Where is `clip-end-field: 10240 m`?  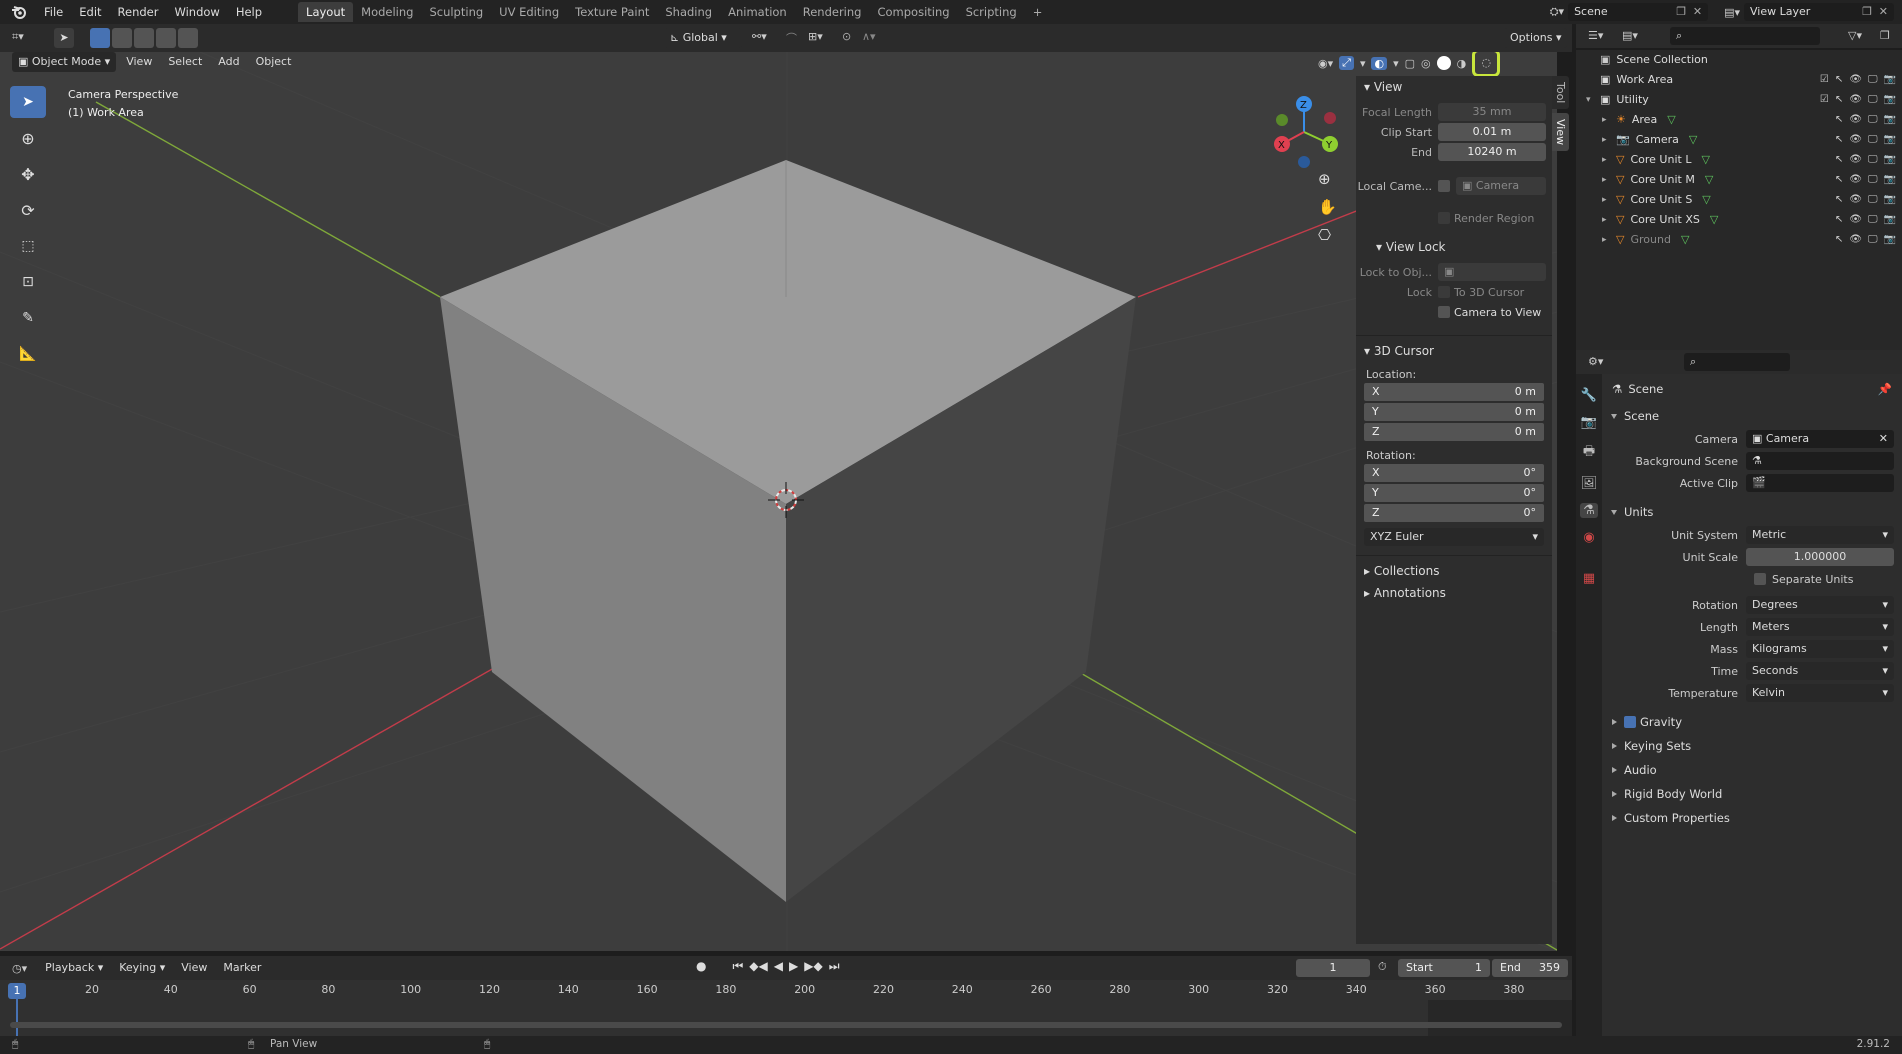
clip-end-field: 10240 m is located at coordinates (1492, 152).